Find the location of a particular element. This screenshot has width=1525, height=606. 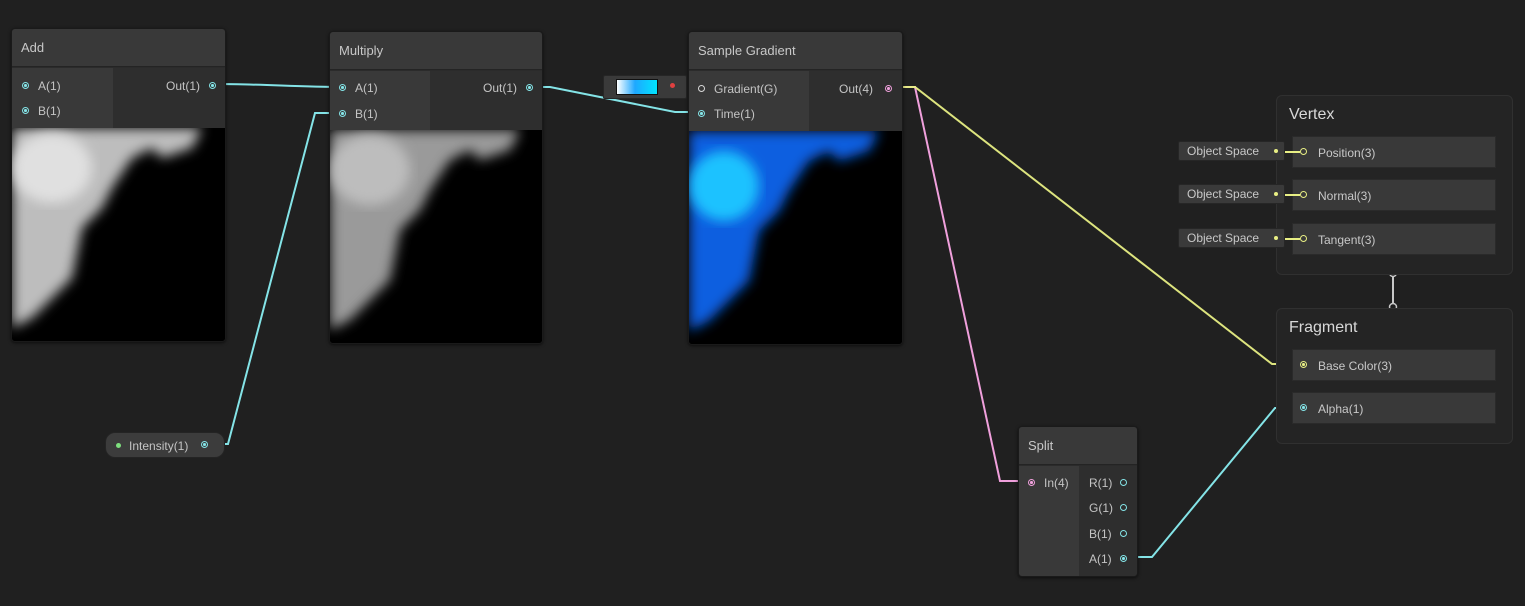

vertex-position-slot: Position(3) is located at coordinates (1394, 152).